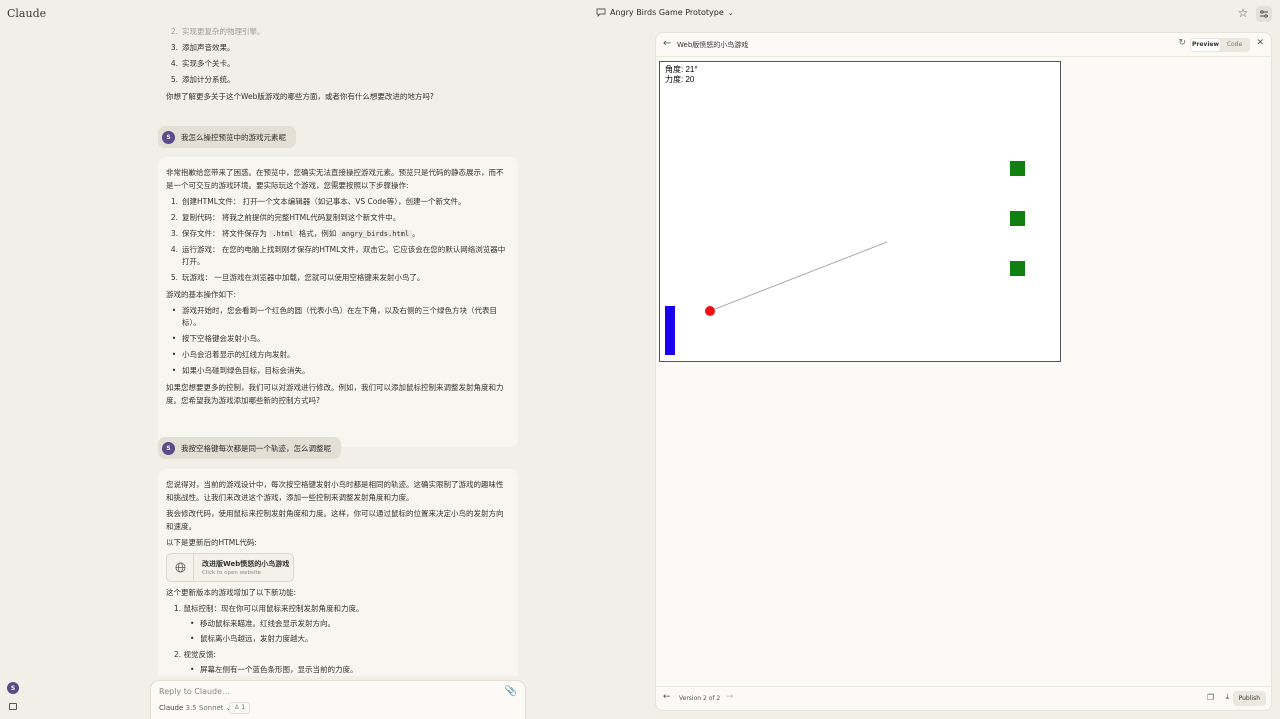 The width and height of the screenshot is (1280, 719). I want to click on user-message-text: 我怎么操控预览中的游戏元素呢, so click(233, 137).